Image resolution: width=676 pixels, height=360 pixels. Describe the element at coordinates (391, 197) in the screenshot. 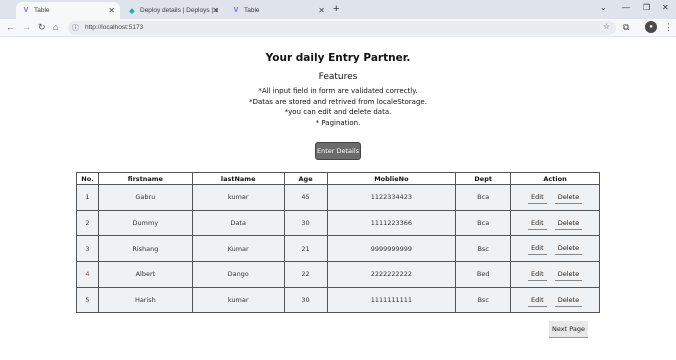

I see `cell-mobile: 1122334423` at that location.